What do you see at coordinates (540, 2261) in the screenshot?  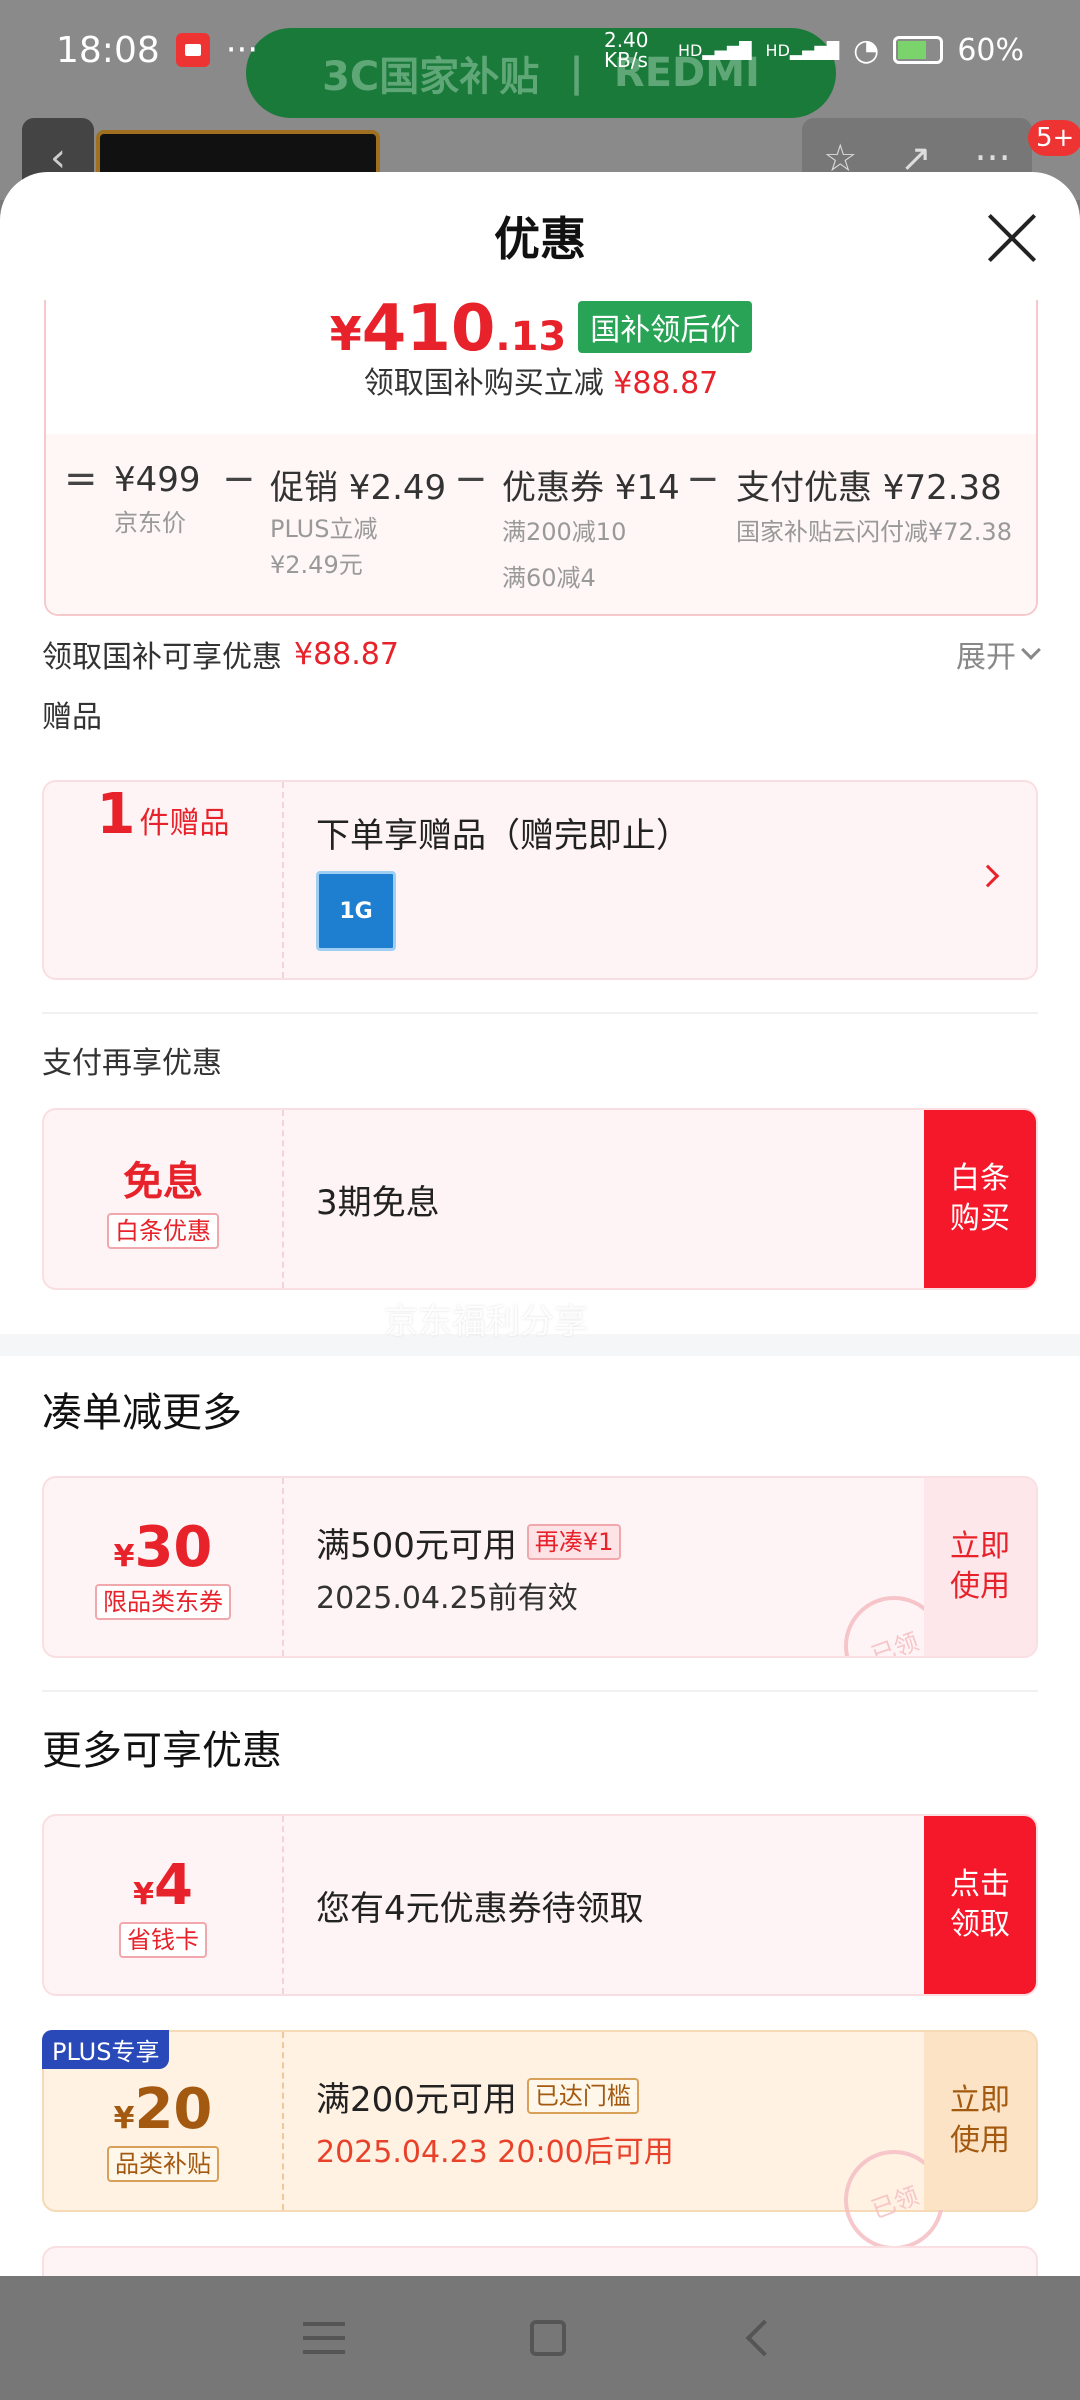 I see `next-coupon-card-partial` at bounding box center [540, 2261].